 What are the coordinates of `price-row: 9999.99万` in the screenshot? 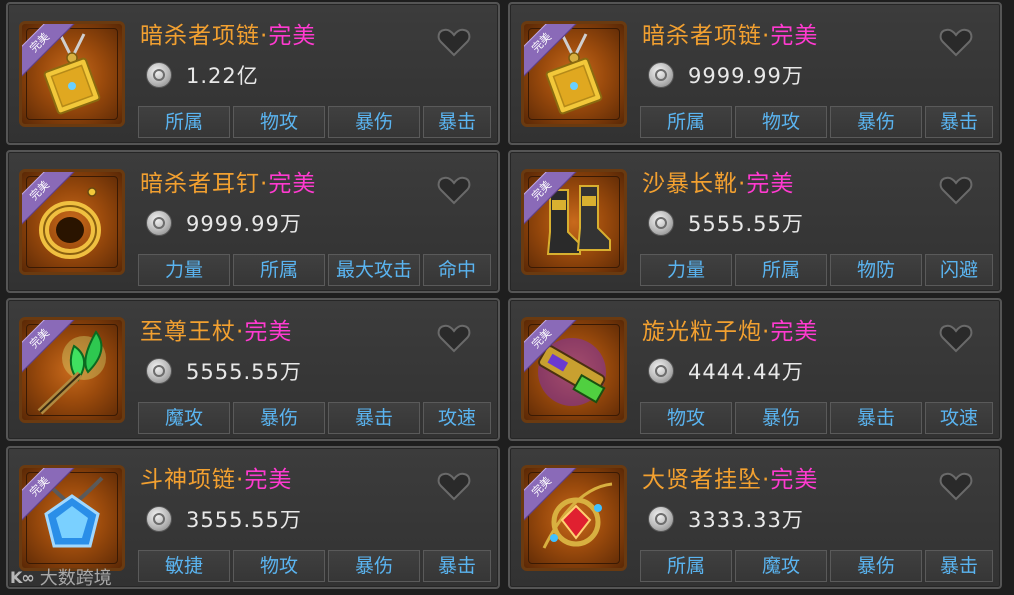 It's located at (224, 223).